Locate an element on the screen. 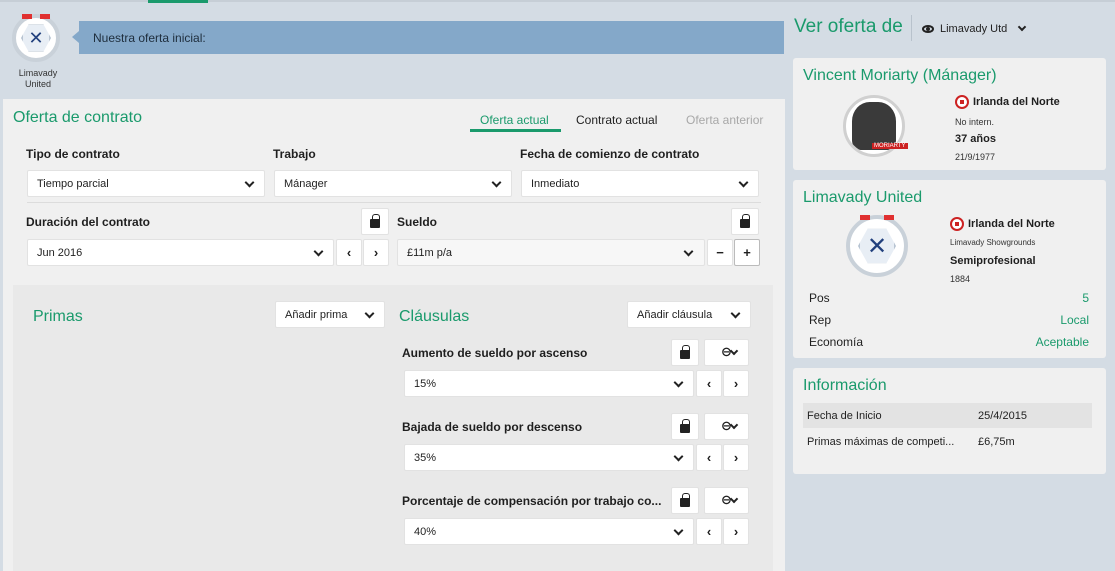 This screenshot has width=1115, height=571. manager-dob: 21/9/1977 is located at coordinates (975, 157).